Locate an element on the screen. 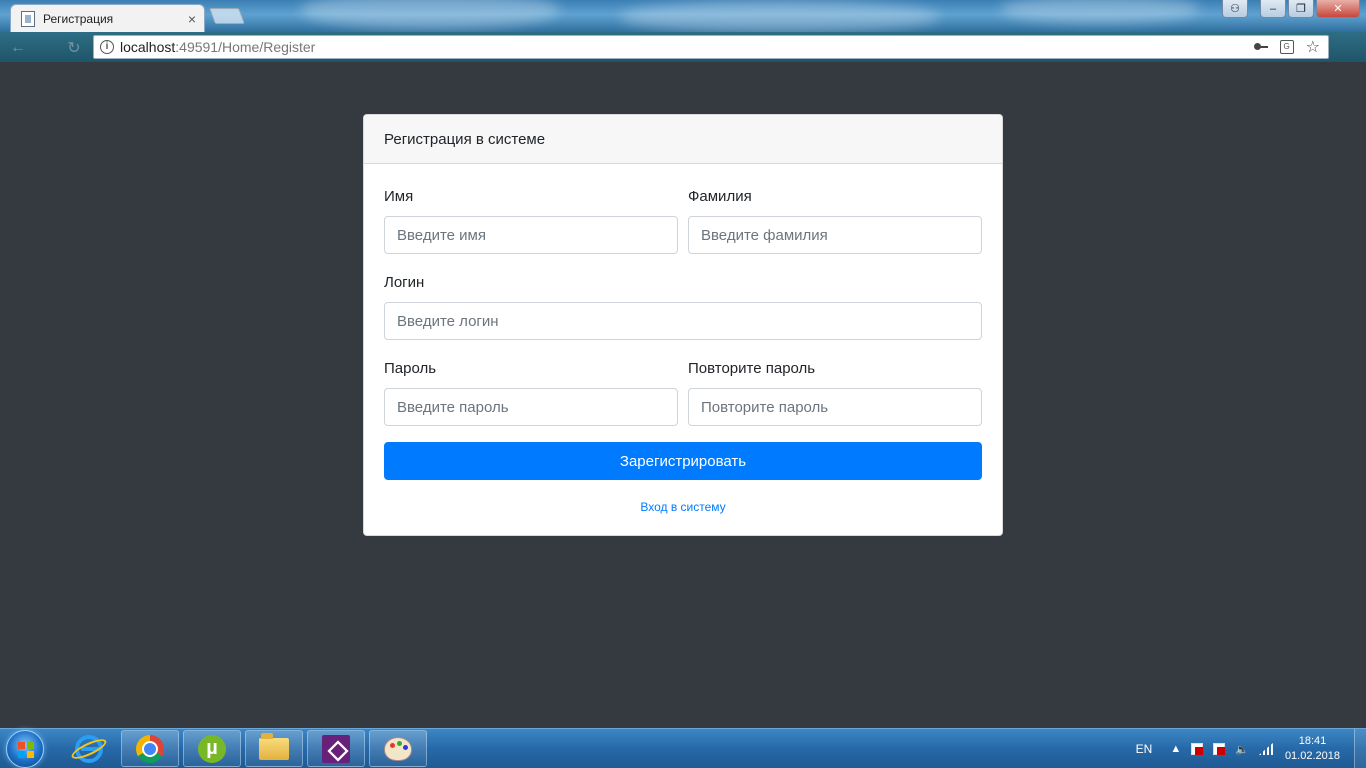 This screenshot has height=768, width=1366. new-tab-button is located at coordinates (227, 16).